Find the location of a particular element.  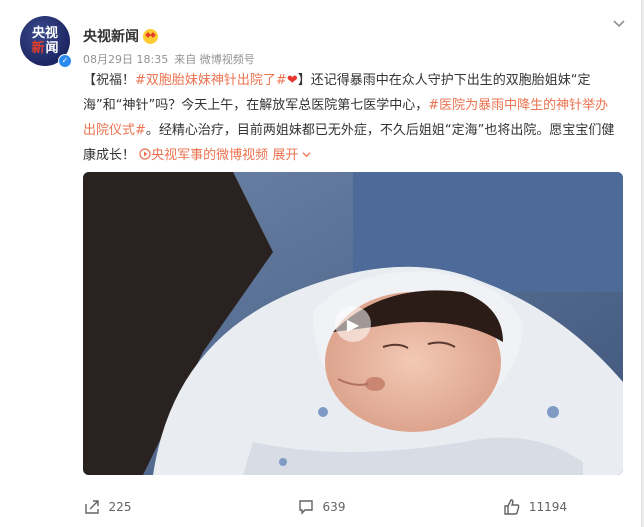

play-circle-icon is located at coordinates (145, 154).